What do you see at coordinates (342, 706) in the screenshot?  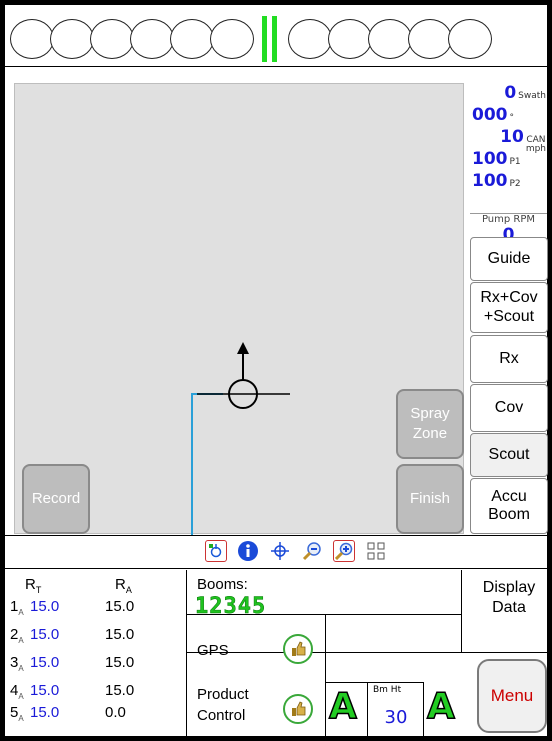 I see `product-auto-icon: A` at bounding box center [342, 706].